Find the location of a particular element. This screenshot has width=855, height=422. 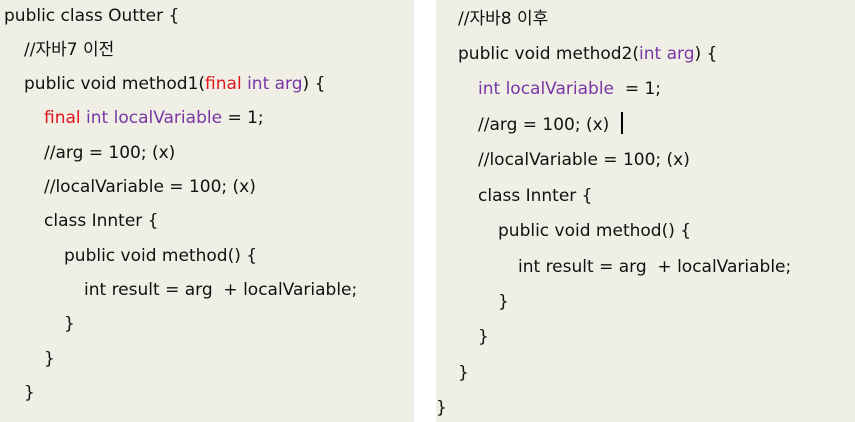

code-token: public void method1( is located at coordinates (115, 84).